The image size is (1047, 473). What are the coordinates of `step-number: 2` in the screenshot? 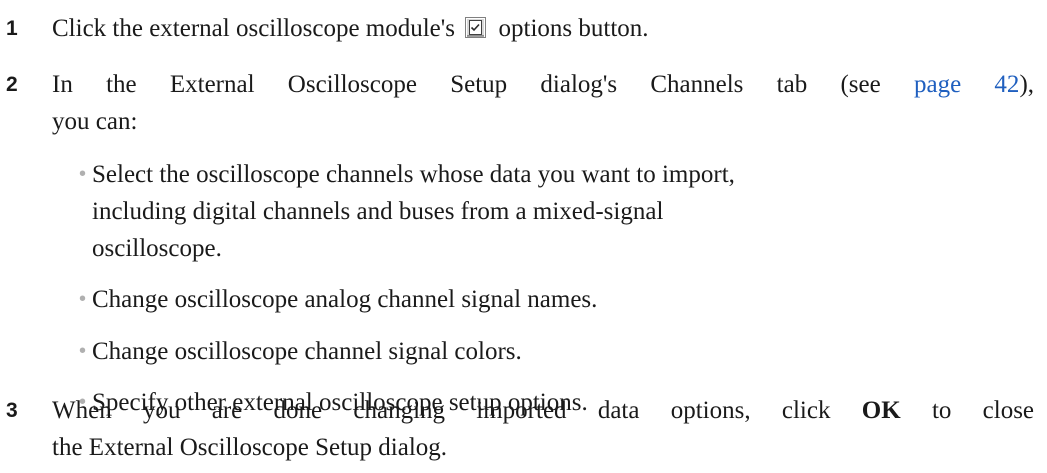 It's located at (12, 84).